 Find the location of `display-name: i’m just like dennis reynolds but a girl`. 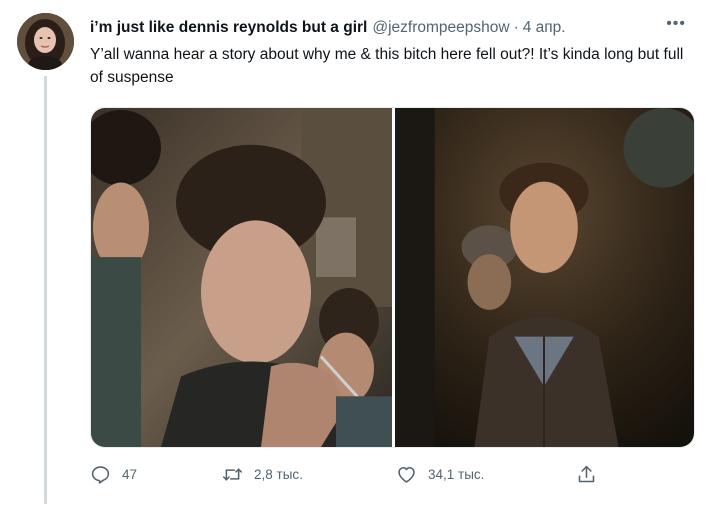

display-name: i’m just like dennis reynolds but a girl is located at coordinates (228, 28).